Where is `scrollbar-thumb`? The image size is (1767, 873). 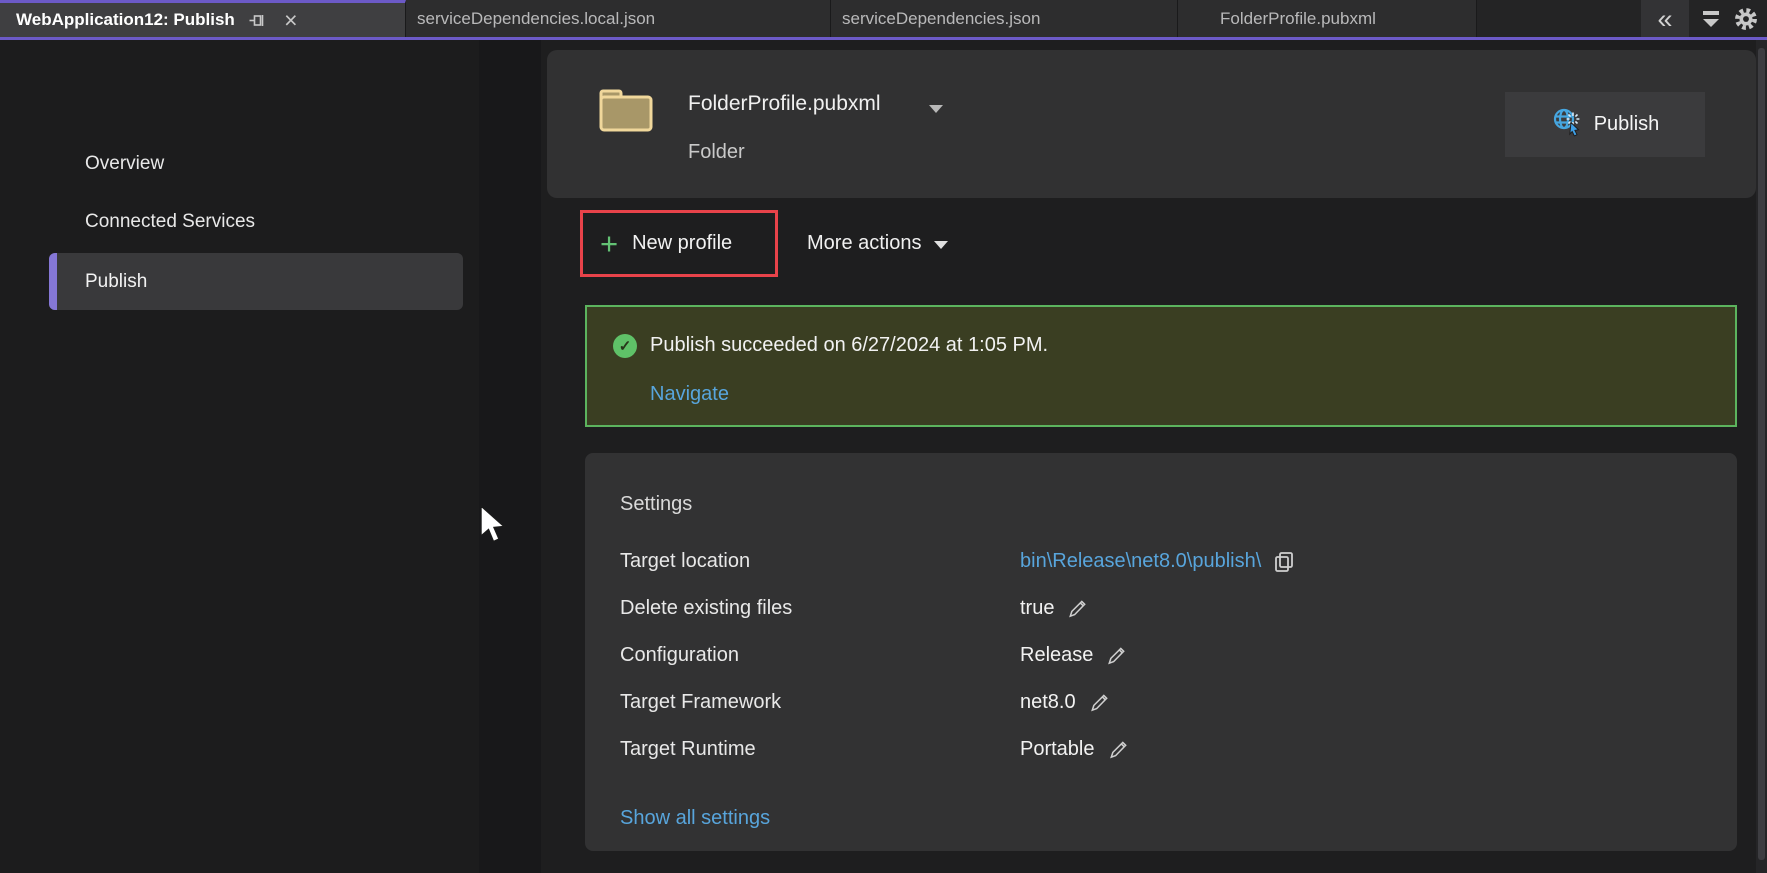 scrollbar-thumb is located at coordinates (1761, 454).